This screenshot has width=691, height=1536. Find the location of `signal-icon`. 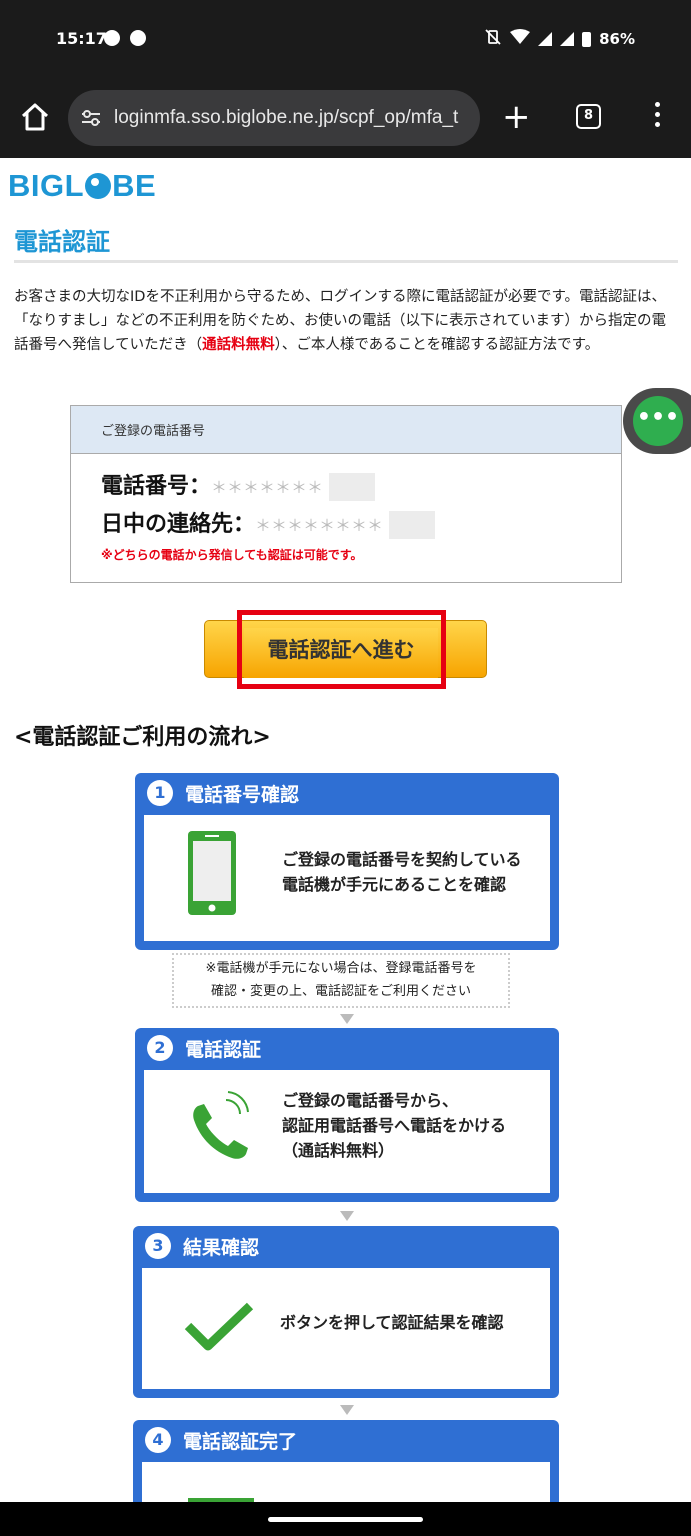

signal-icon is located at coordinates (545, 39).